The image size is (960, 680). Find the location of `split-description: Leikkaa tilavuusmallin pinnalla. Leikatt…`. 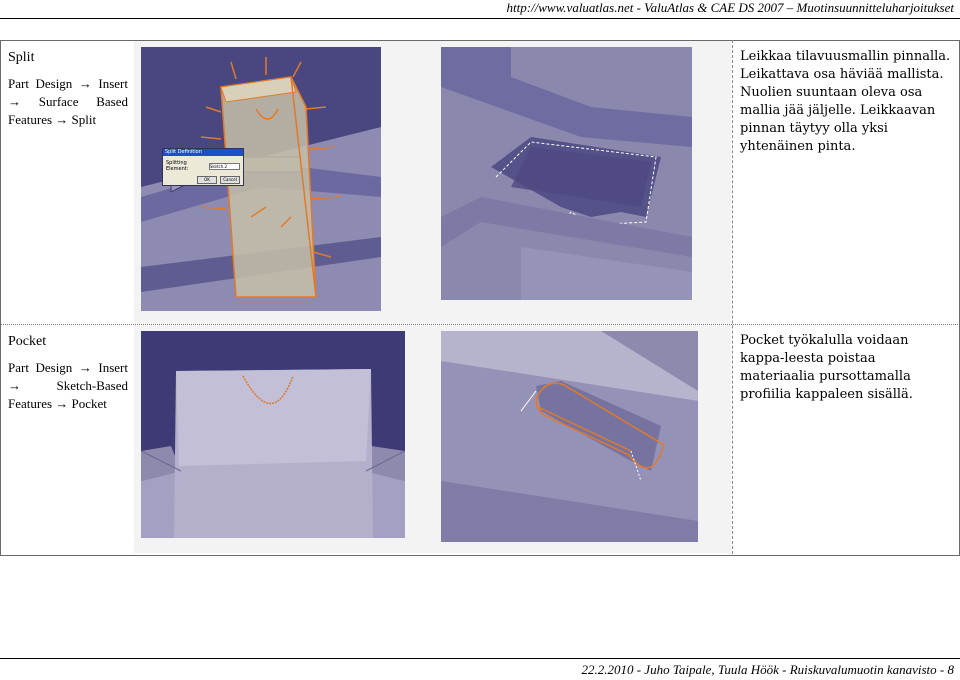

split-description: Leikkaa tilavuusmallin pinnalla. Leikatt… is located at coordinates (845, 101).